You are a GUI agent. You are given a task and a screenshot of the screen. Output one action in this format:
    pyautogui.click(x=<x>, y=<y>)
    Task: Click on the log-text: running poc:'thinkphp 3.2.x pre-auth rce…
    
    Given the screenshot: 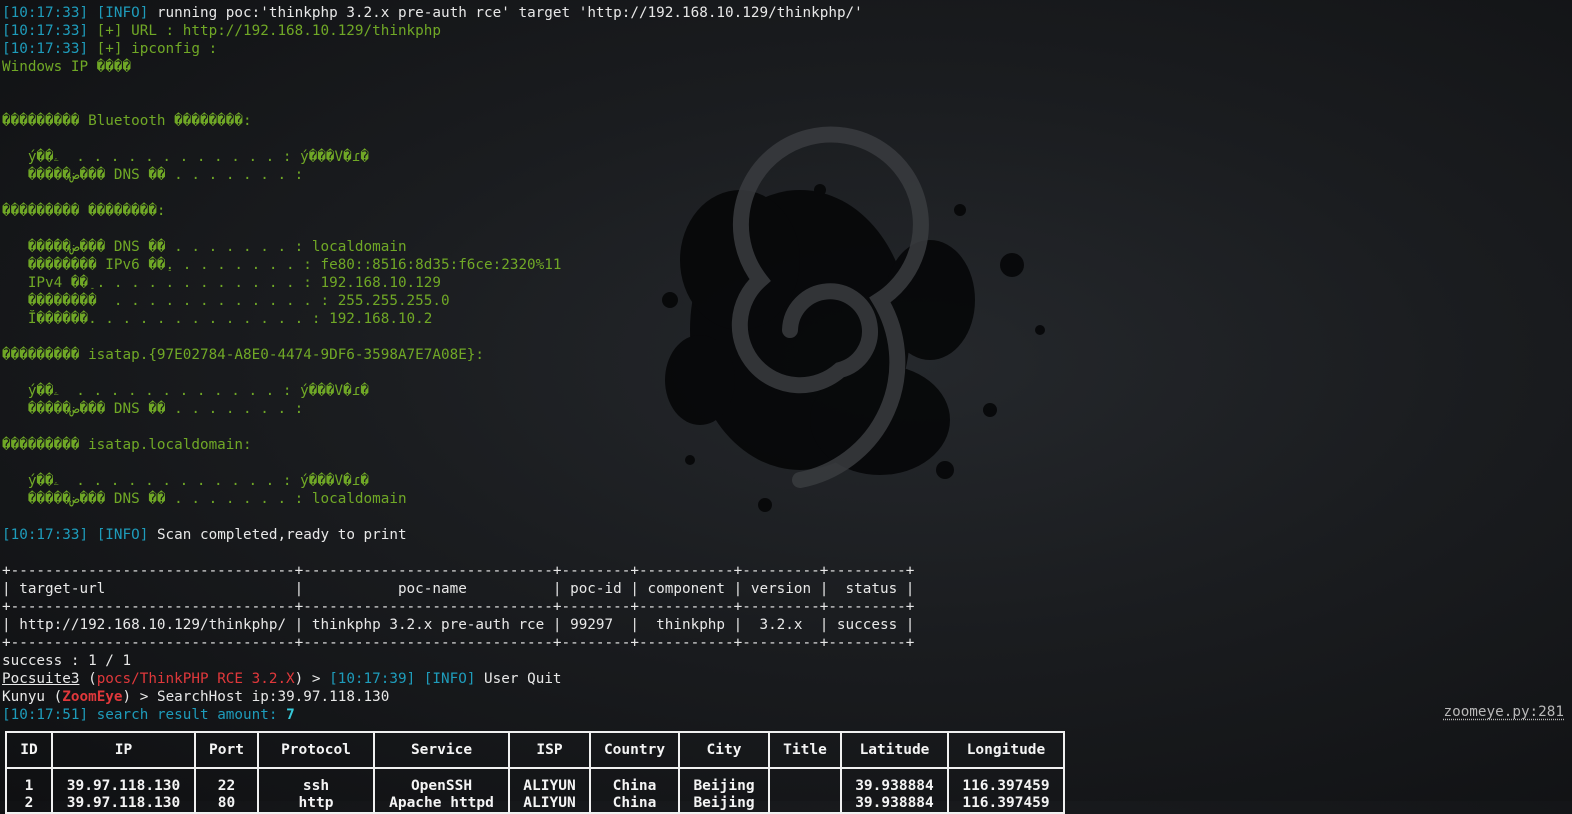 What is the action you would take?
    pyautogui.click(x=505, y=13)
    